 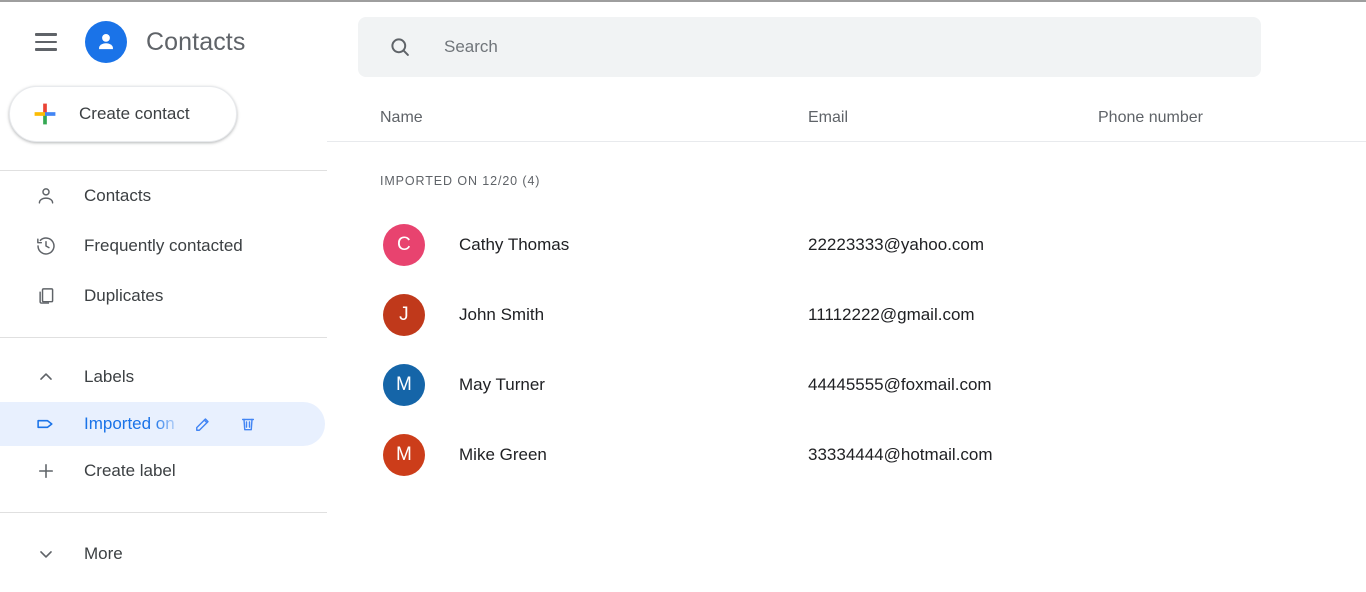 What do you see at coordinates (130, 470) in the screenshot?
I see `create-label-text: Create label` at bounding box center [130, 470].